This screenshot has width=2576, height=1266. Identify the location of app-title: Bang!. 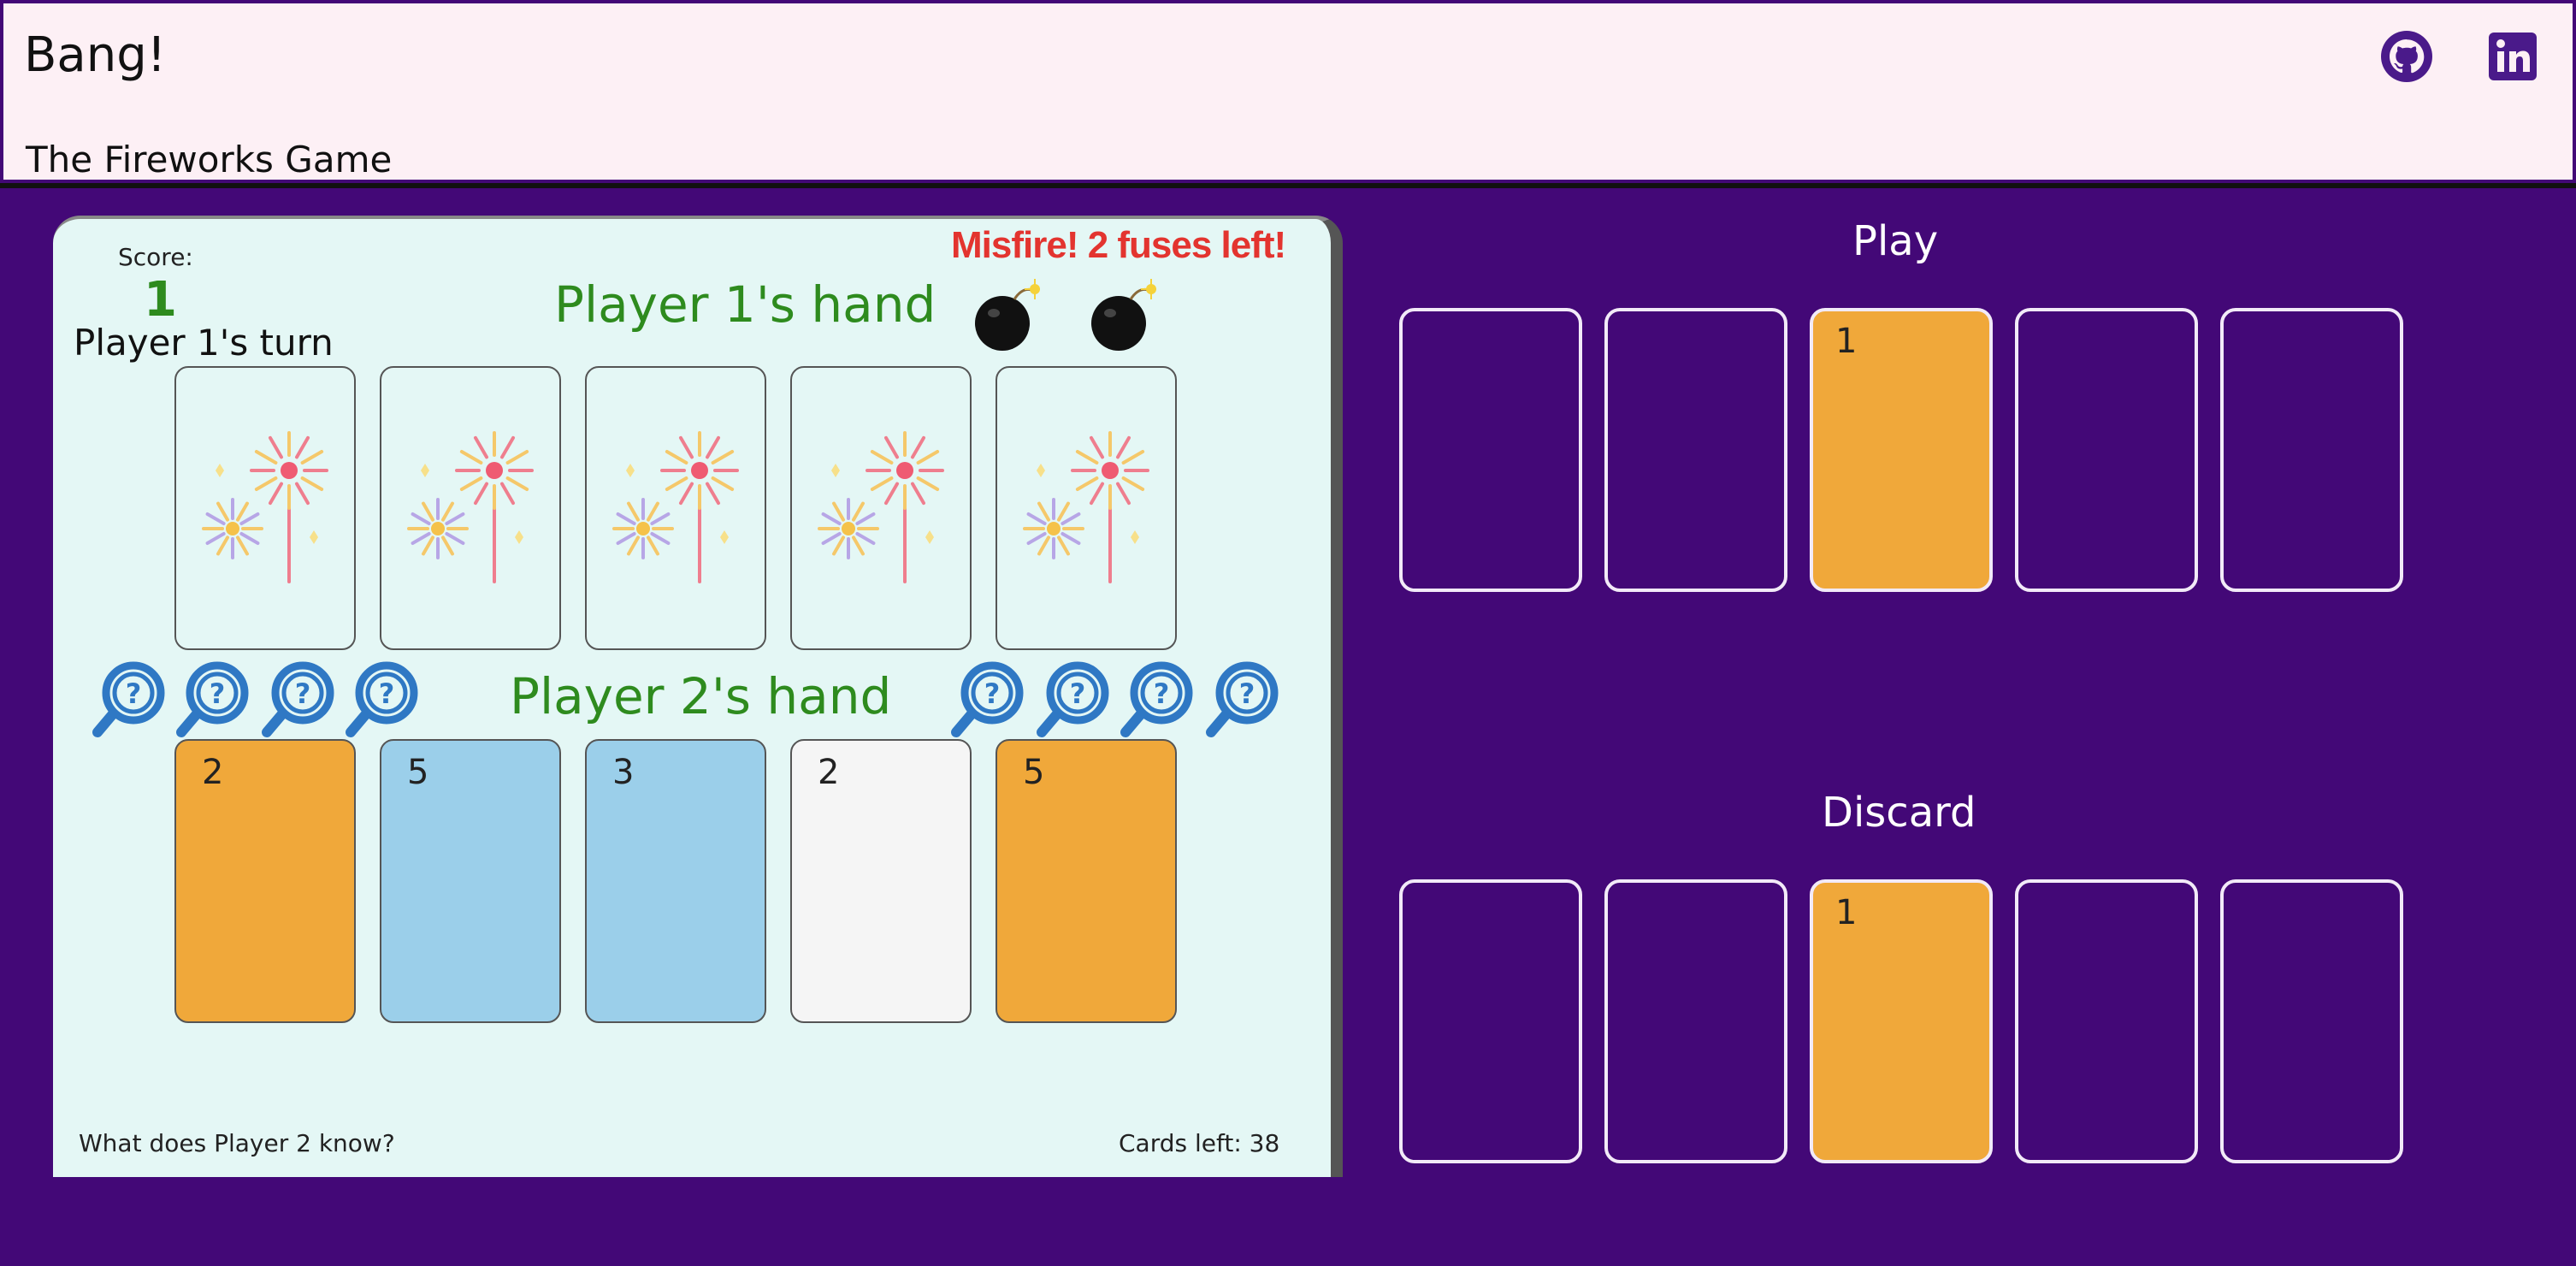
(95, 55).